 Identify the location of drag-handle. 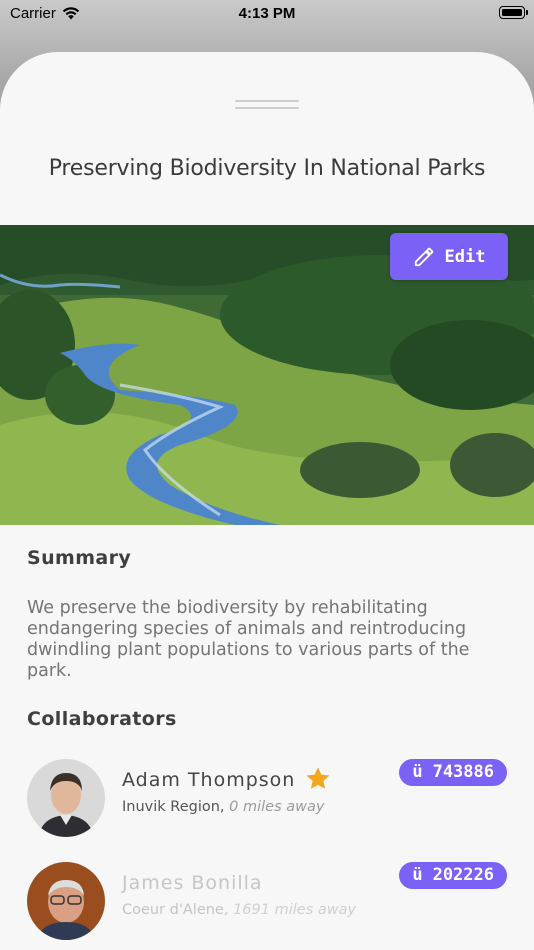
(267, 105).